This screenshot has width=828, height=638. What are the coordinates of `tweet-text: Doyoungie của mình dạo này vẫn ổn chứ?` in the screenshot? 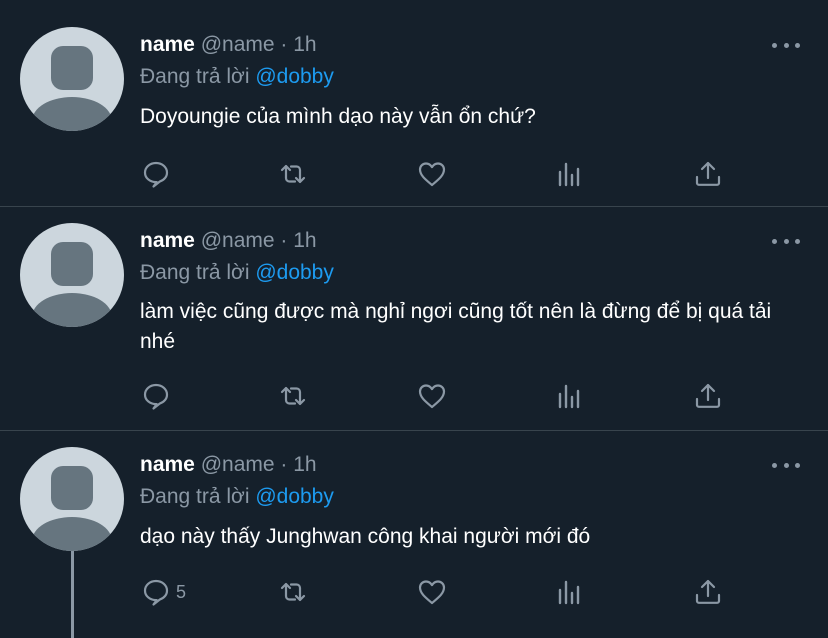 It's located at (338, 116).